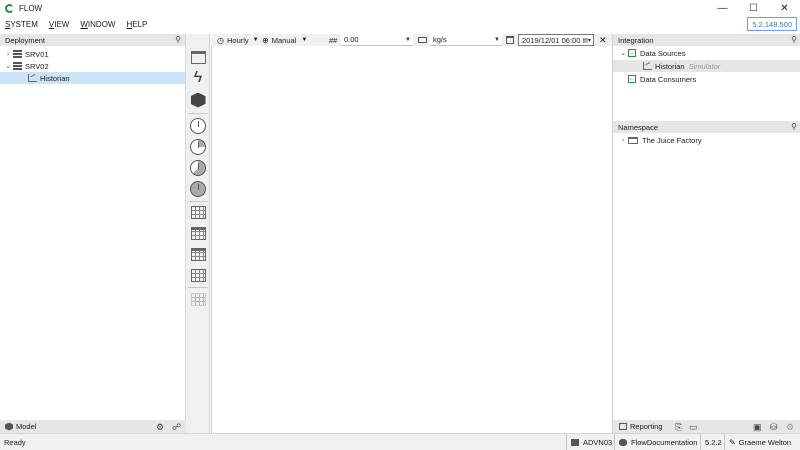  I want to click on tool-clock-empty, so click(198, 126).